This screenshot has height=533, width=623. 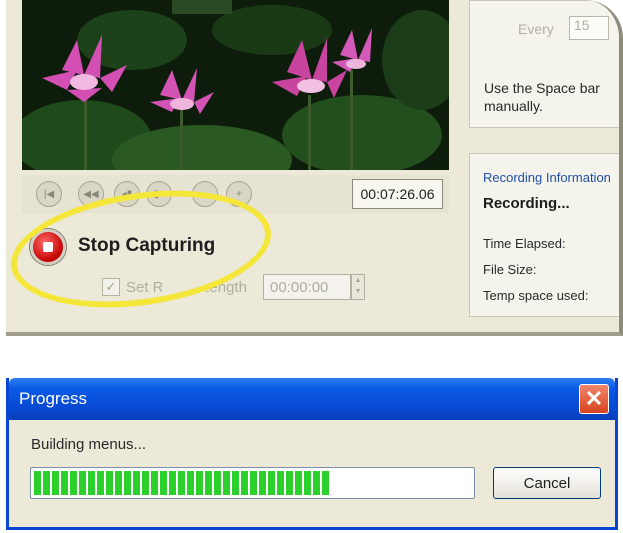 What do you see at coordinates (524, 243) in the screenshot?
I see `time-elapsed-label: Time Elapsed:` at bounding box center [524, 243].